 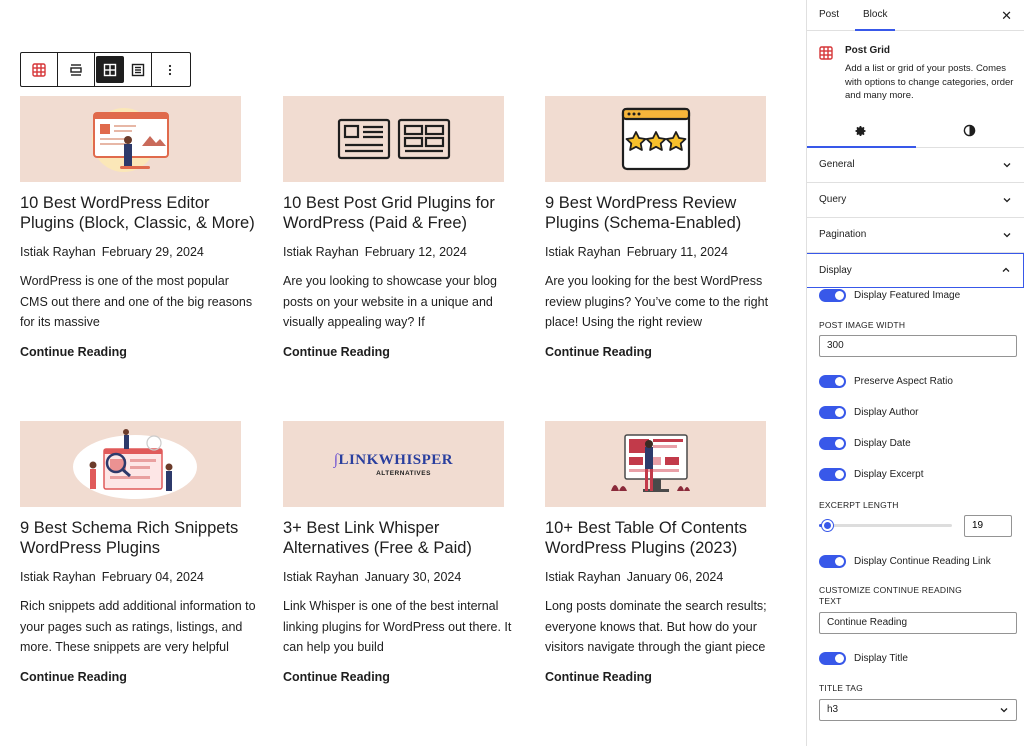 I want to click on panel-query-label: Query, so click(x=833, y=199).